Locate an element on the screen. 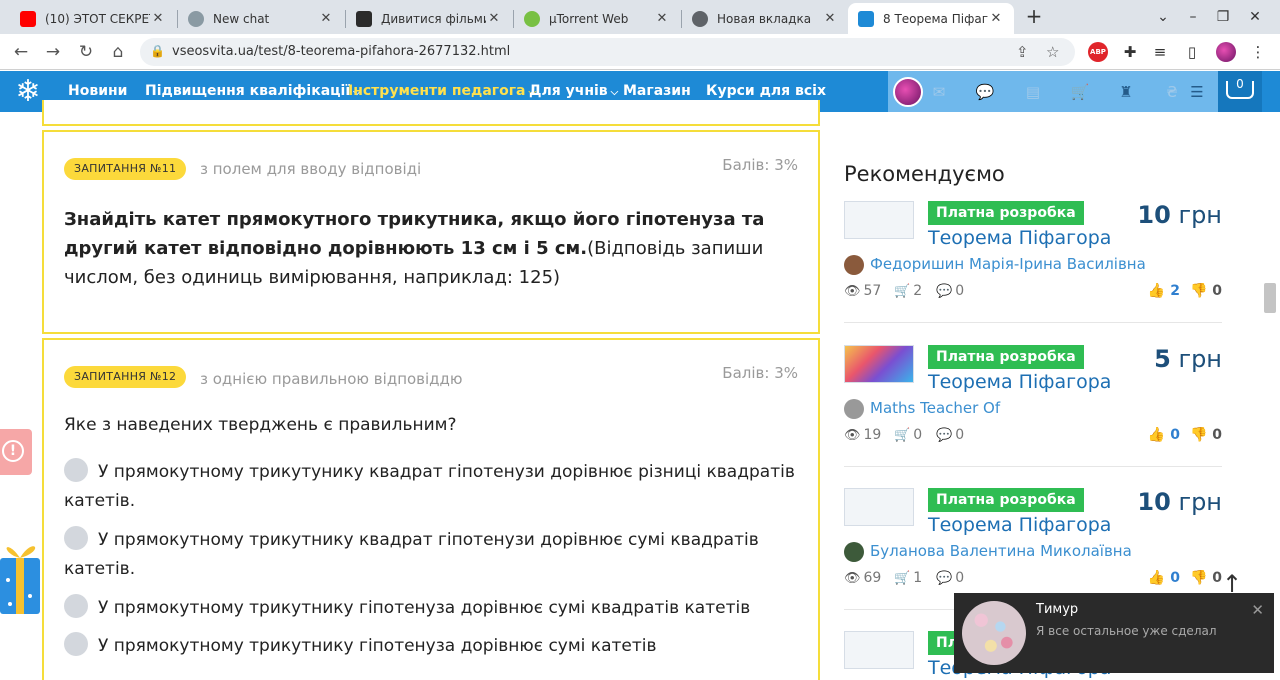 This screenshot has width=1280, height=680. menu-qualification: Підвищення кваліфікації ⌵ is located at coordinates (253, 91).